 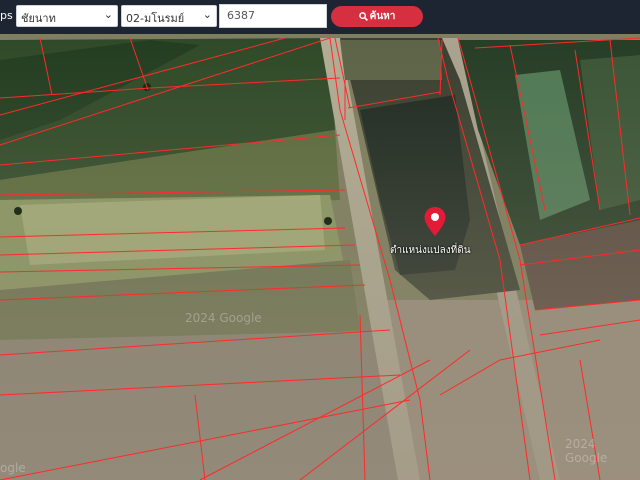 What do you see at coordinates (67, 16) in the screenshot?
I see `province-select: ชัยนาท ⌄` at bounding box center [67, 16].